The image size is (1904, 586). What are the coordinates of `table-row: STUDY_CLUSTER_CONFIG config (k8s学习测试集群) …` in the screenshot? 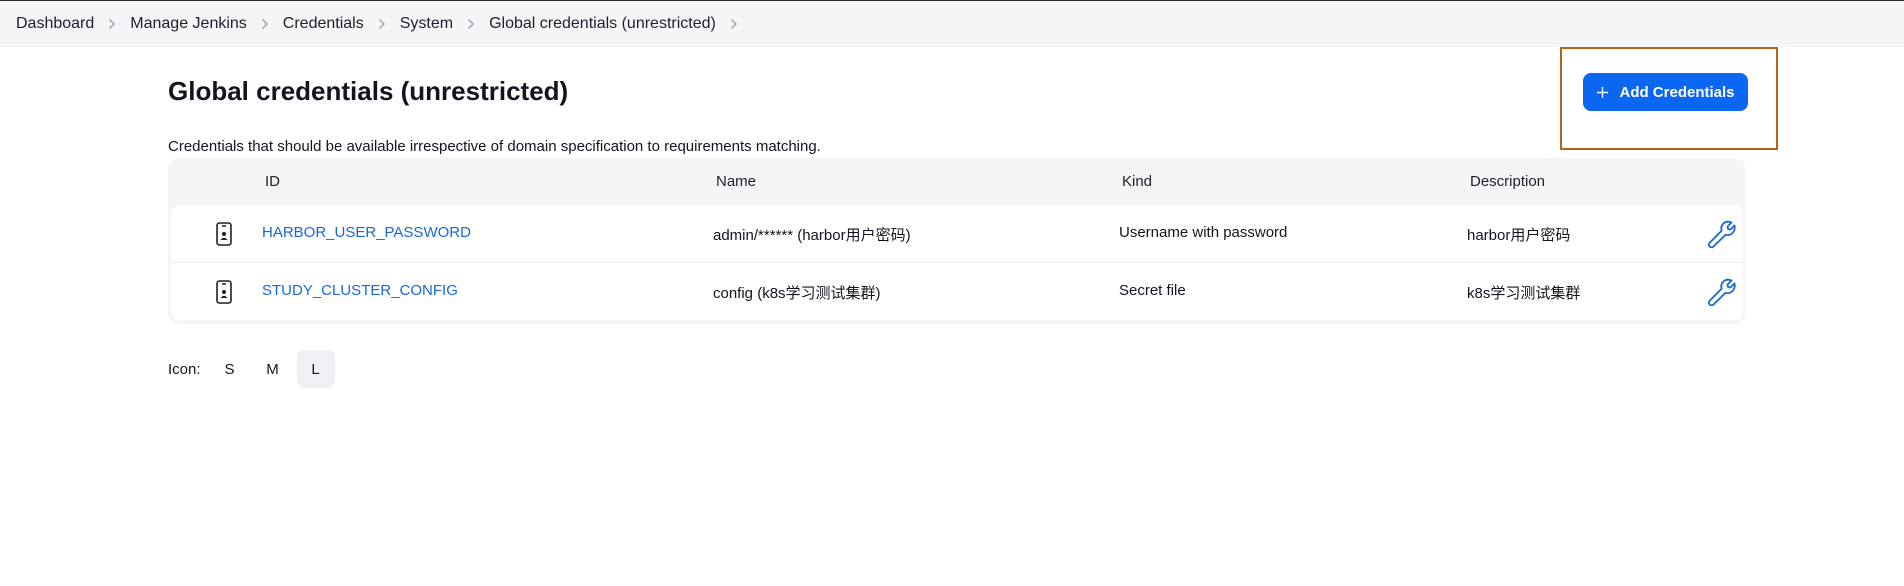 It's located at (957, 291).